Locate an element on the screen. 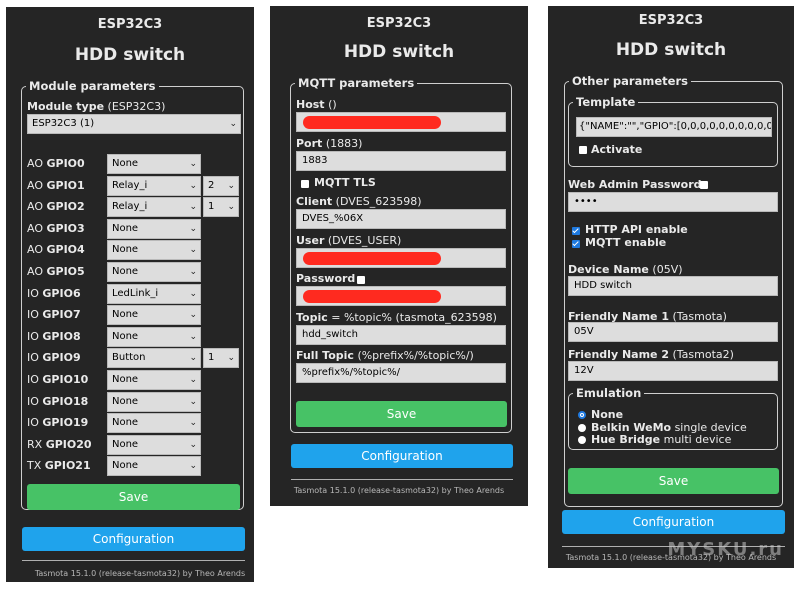 Image resolution: width=800 pixels, height=590 pixels. topic-input: hdd_switch is located at coordinates (401, 335).